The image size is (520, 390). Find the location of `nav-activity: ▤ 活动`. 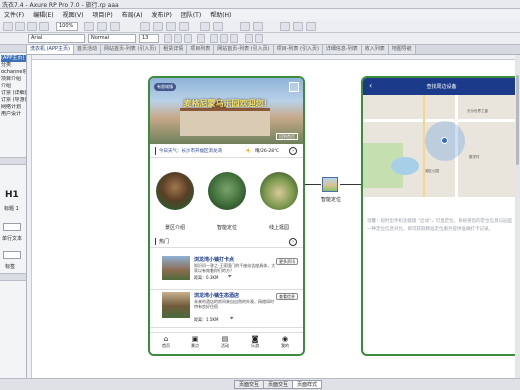

nav-activity: ▤ 活动 is located at coordinates (225, 342).